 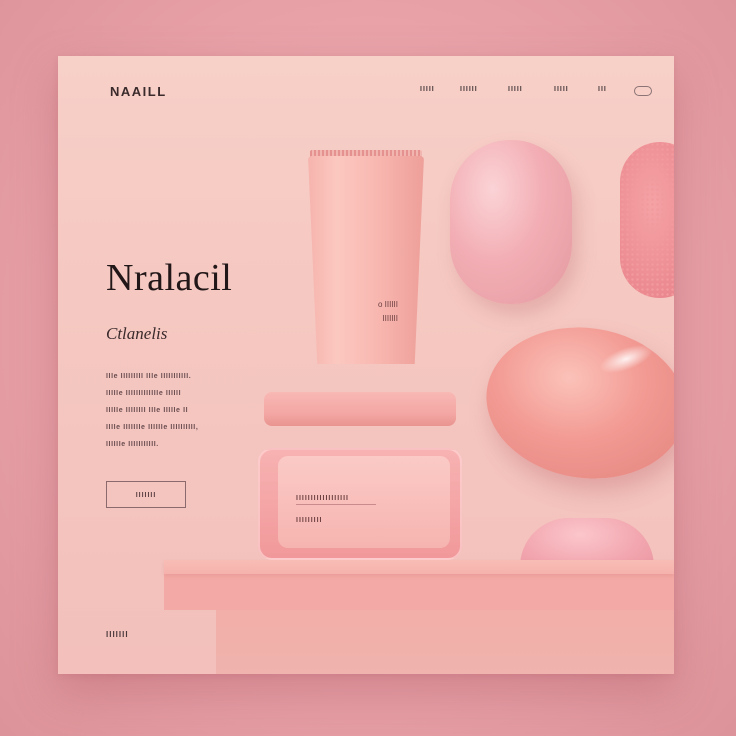 I want to click on sponge-image, so click(x=647, y=220).